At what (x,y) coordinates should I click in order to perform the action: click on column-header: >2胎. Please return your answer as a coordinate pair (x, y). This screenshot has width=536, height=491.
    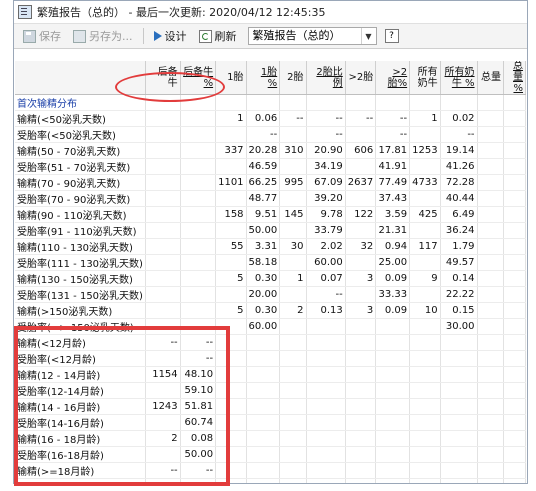
    Looking at the image, I should click on (361, 78).